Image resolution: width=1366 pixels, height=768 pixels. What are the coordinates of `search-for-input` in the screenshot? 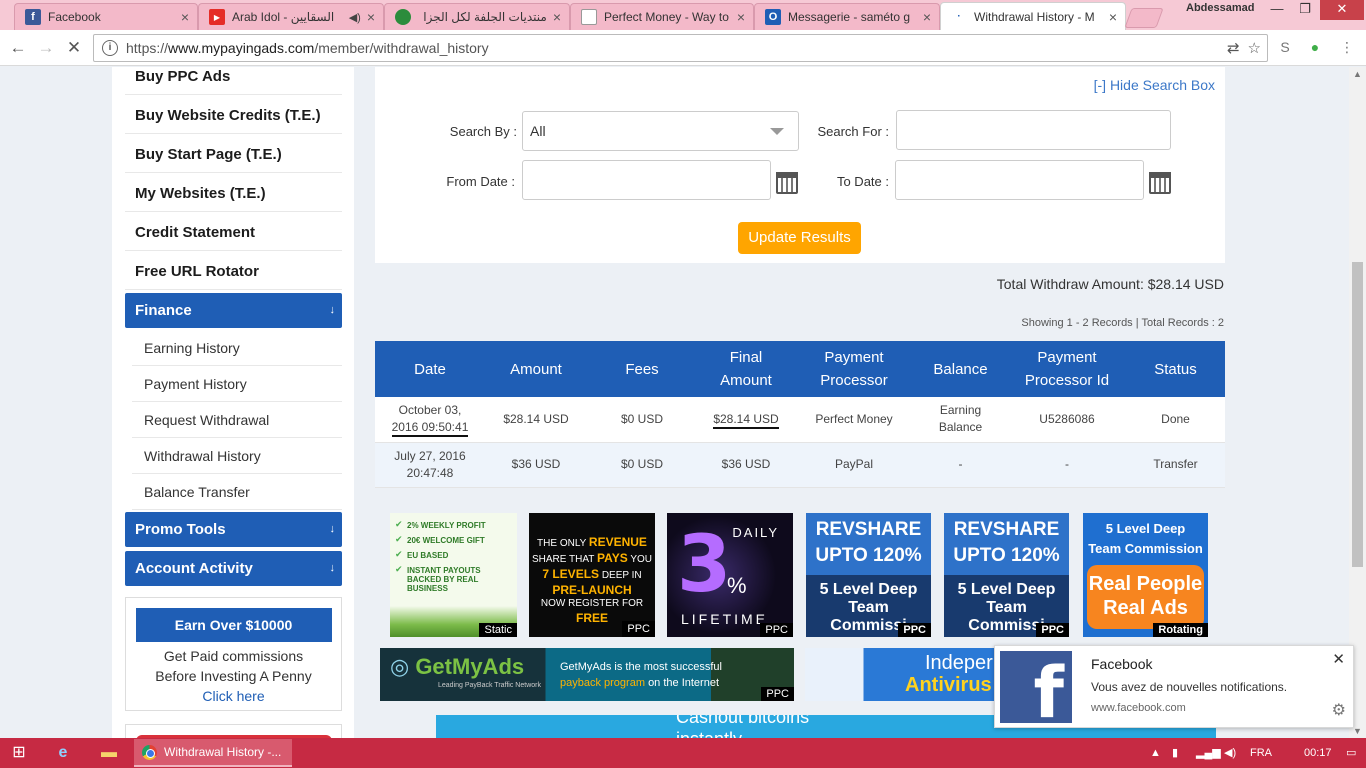 It's located at (1033, 130).